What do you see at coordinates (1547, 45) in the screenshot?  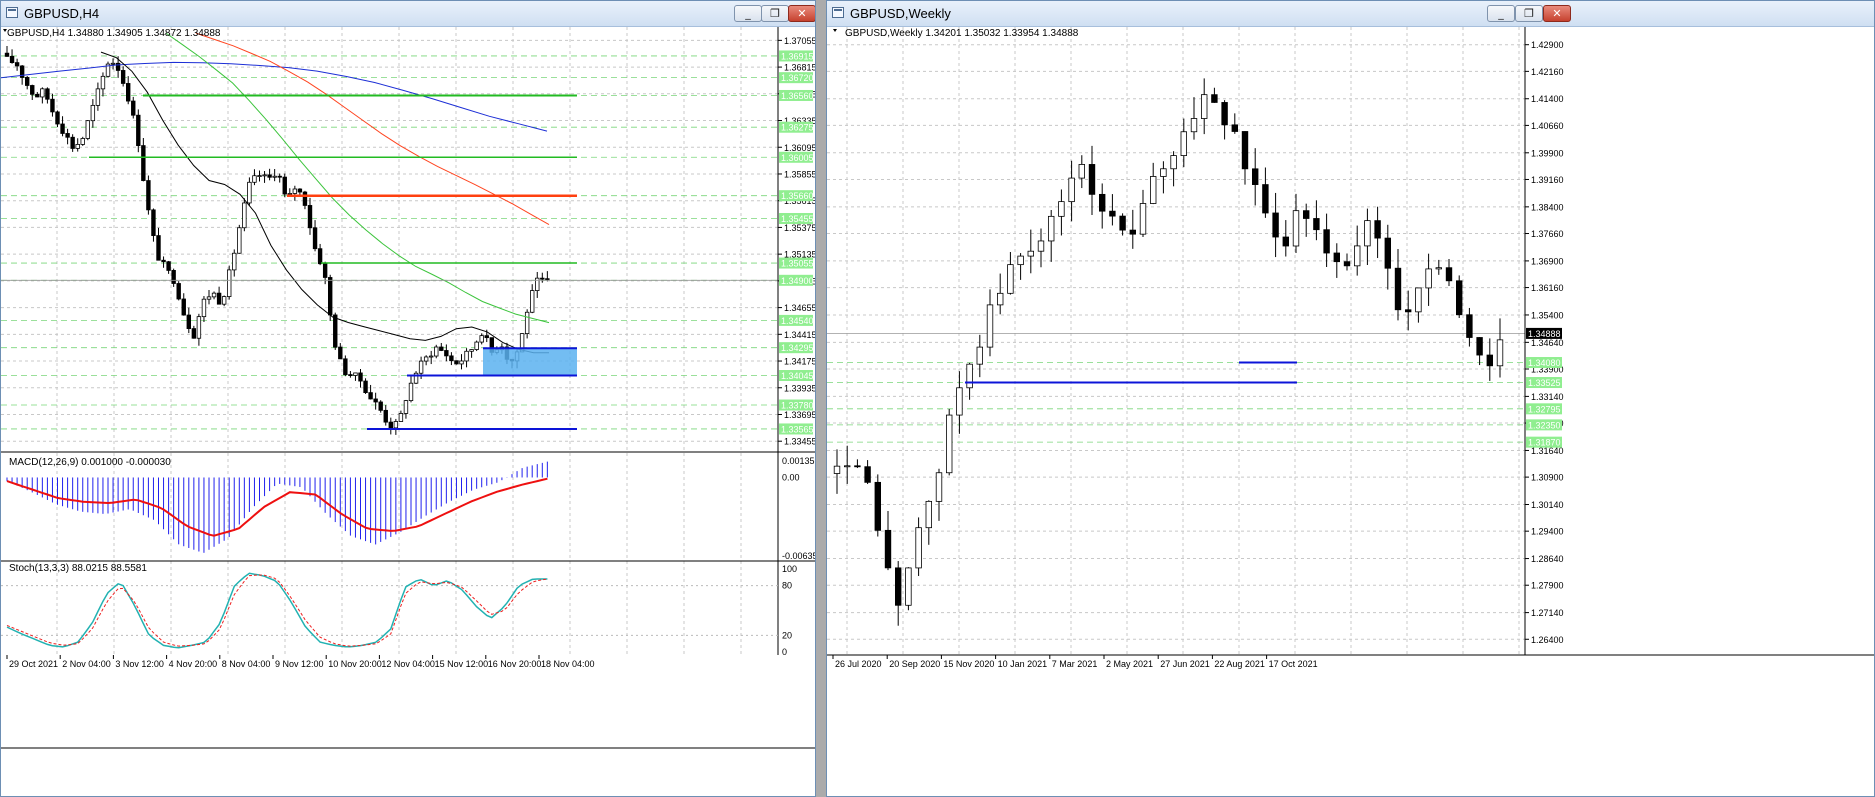 I see `price-tick-label: 1.42900` at bounding box center [1547, 45].